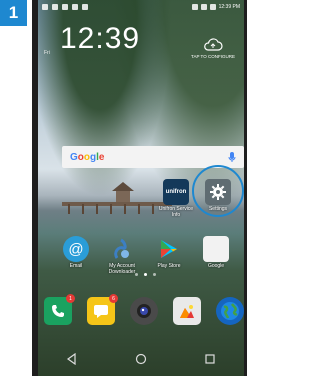  I want to click on gear-icon, so click(218, 192).